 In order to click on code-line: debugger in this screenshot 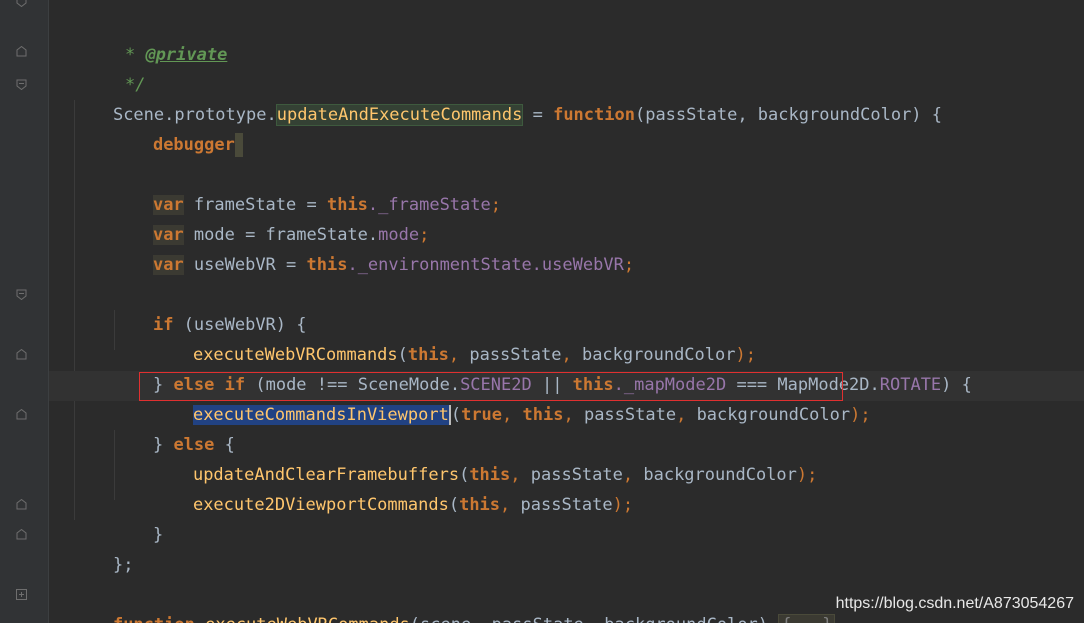, I will do `click(177, 128)`.